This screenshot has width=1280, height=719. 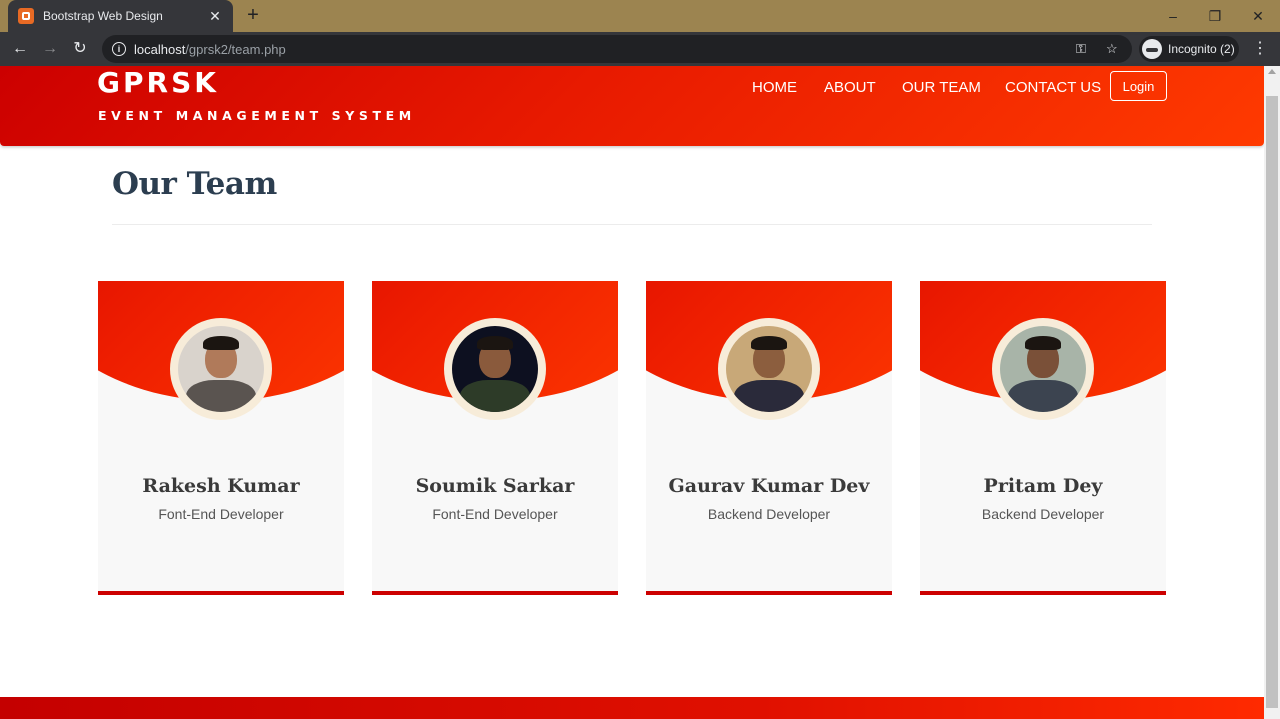 I want to click on minimize-icon: –, so click(x=1173, y=16).